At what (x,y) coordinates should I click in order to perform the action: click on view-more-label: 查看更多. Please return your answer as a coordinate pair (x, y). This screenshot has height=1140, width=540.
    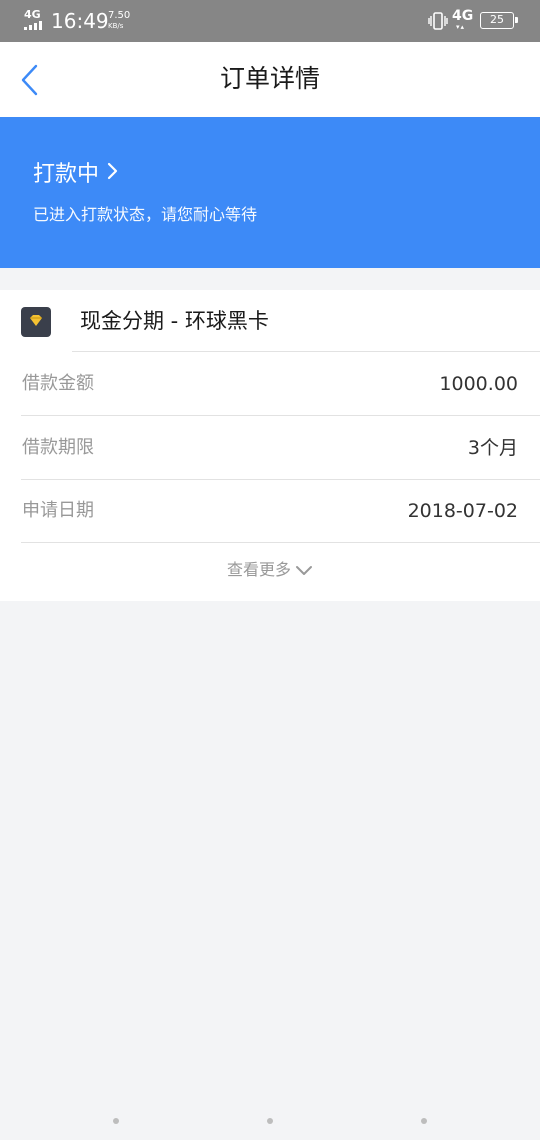
    Looking at the image, I should click on (258, 569).